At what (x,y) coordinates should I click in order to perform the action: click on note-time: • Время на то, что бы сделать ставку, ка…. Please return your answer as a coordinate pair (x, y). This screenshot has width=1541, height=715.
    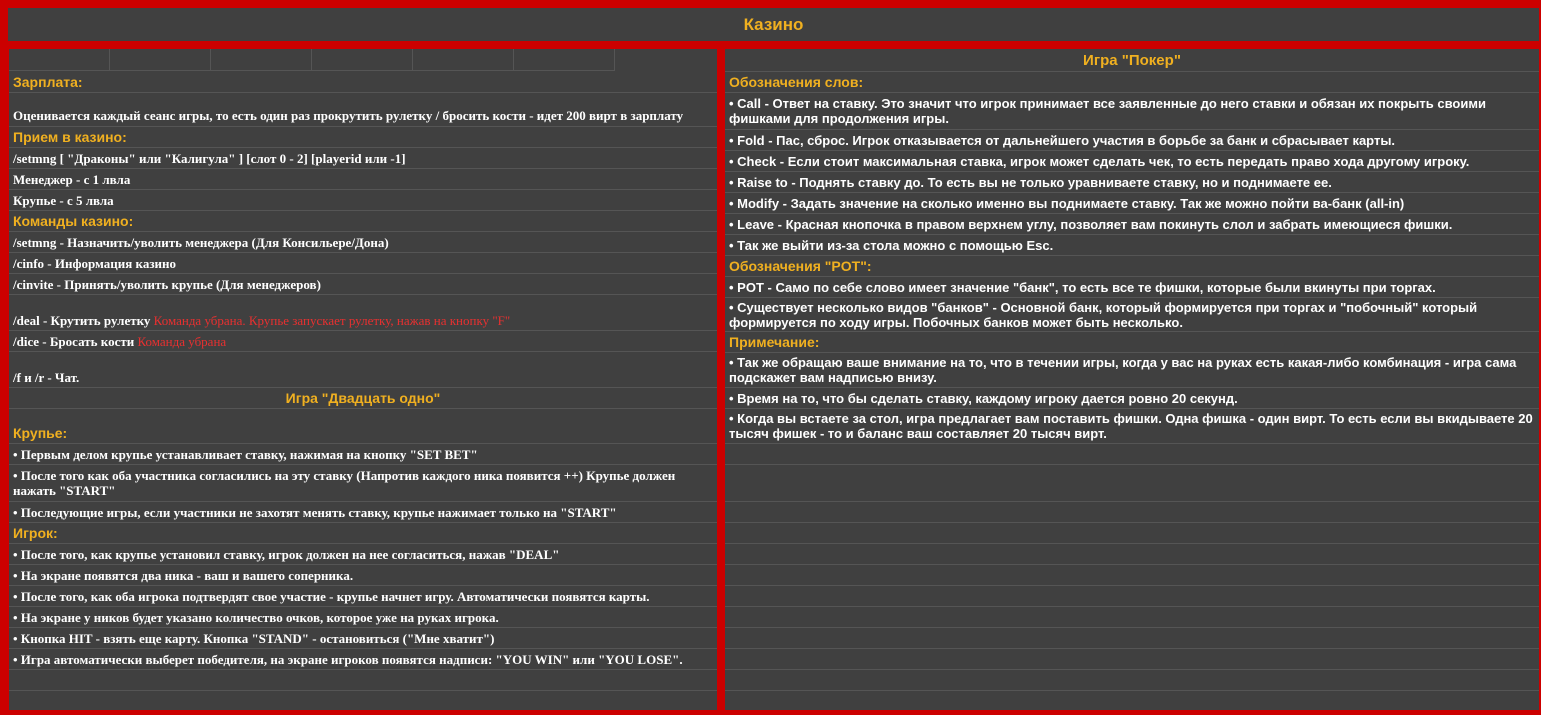
    Looking at the image, I should click on (1132, 398).